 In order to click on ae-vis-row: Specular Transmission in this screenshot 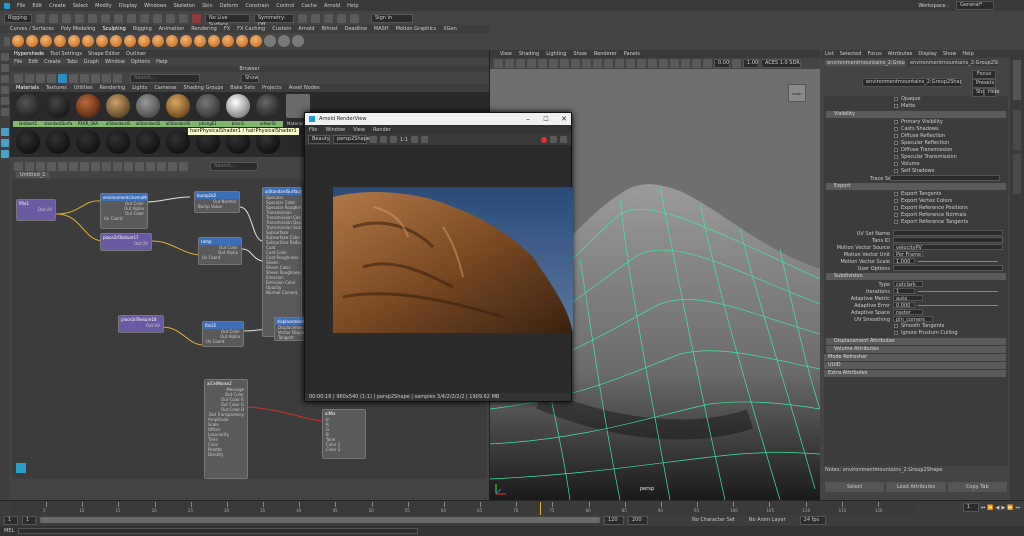, I will do `click(916, 157)`.